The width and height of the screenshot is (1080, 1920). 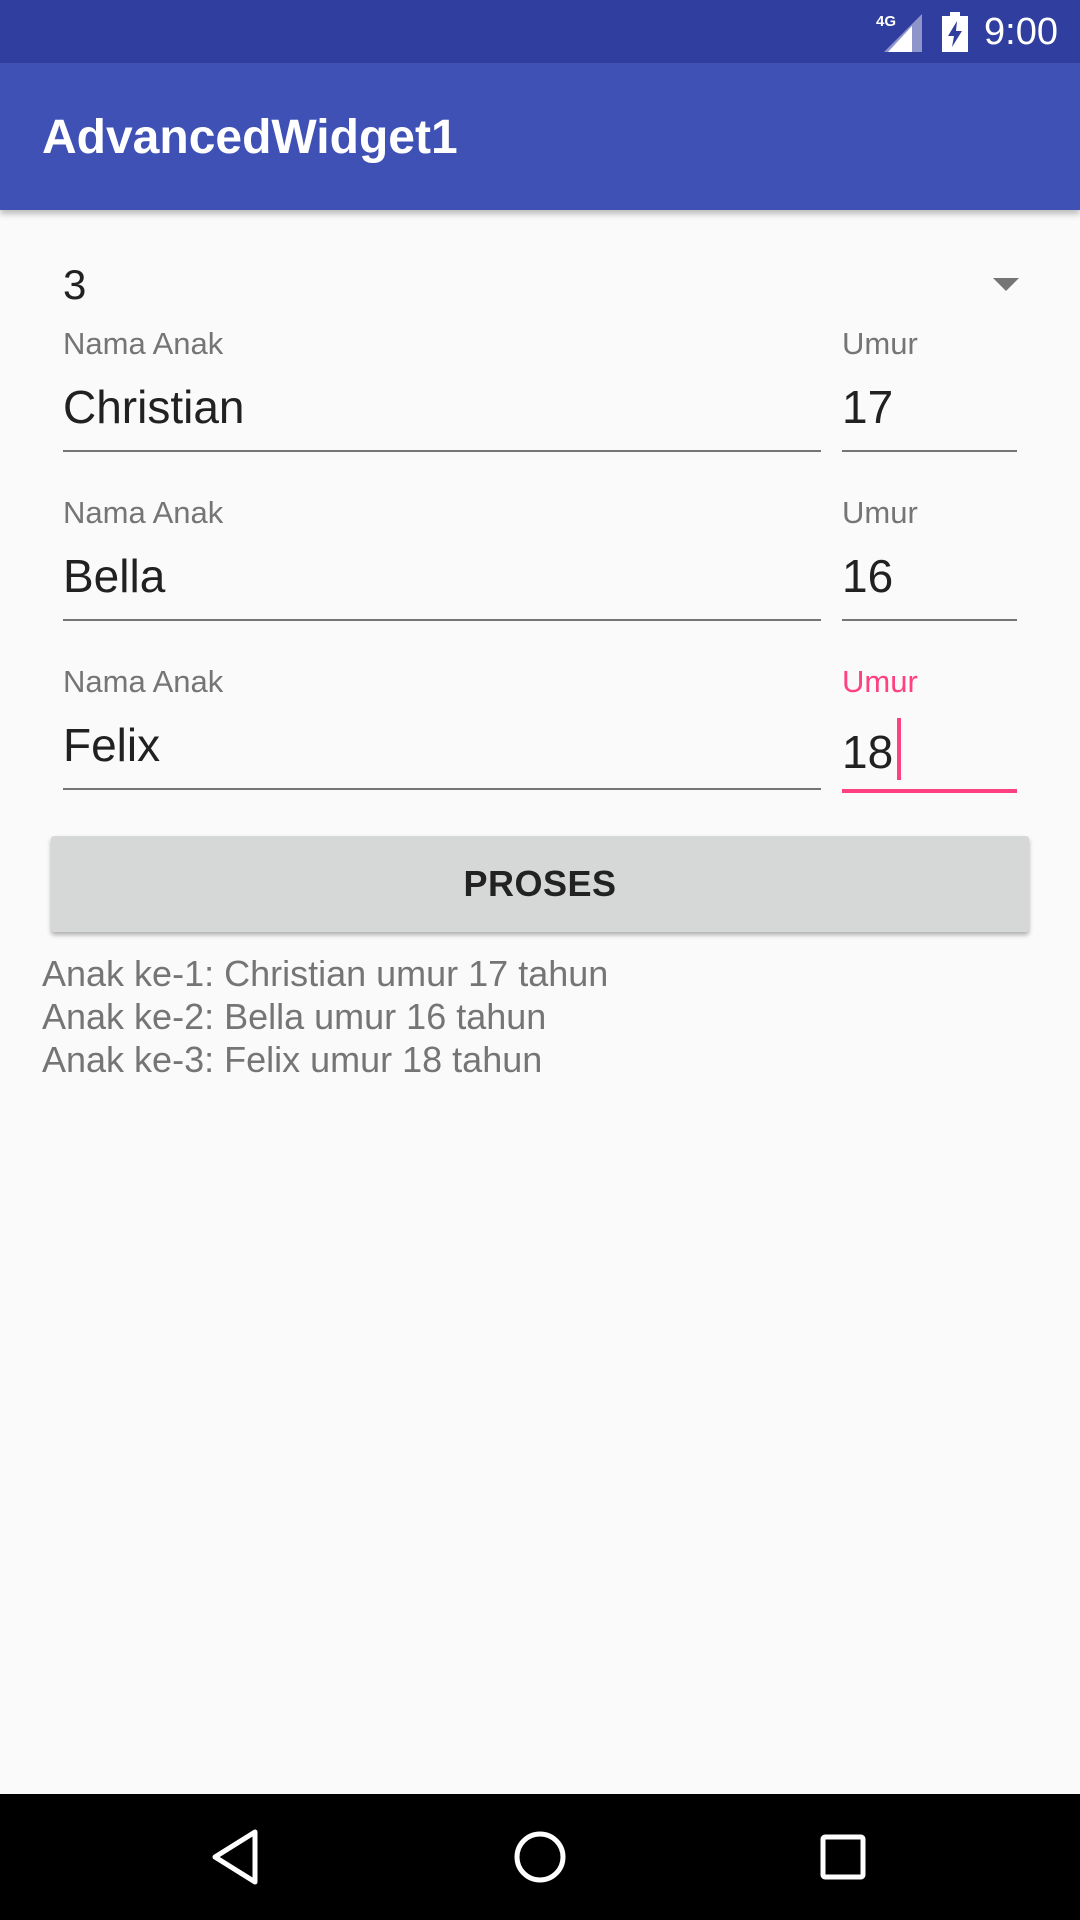 I want to click on result-line: Anak ke-1: Christian umur 17 tahun, so click(x=325, y=973).